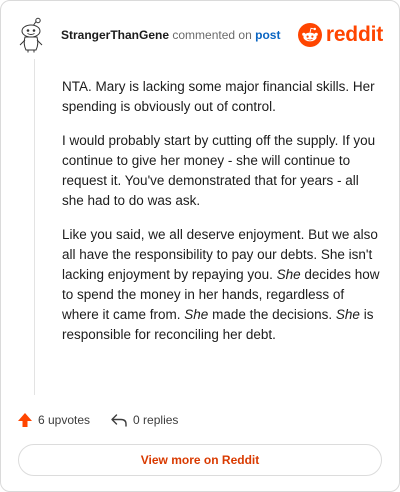 The width and height of the screenshot is (400, 492). What do you see at coordinates (156, 420) in the screenshot?
I see `reply-count: 0 replies` at bounding box center [156, 420].